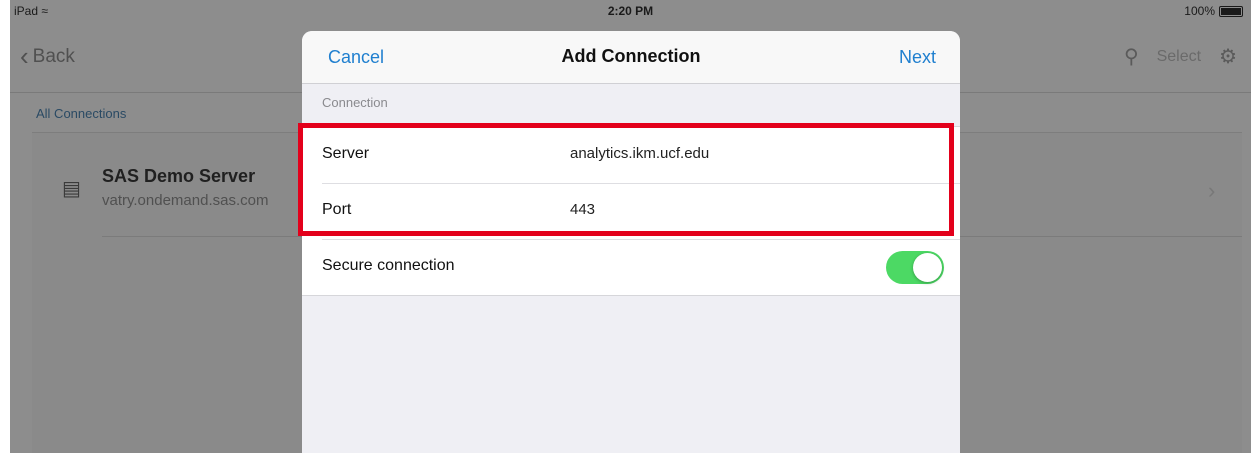 This screenshot has height=453, width=1251. I want to click on secure-row: Secure connection, so click(631, 267).